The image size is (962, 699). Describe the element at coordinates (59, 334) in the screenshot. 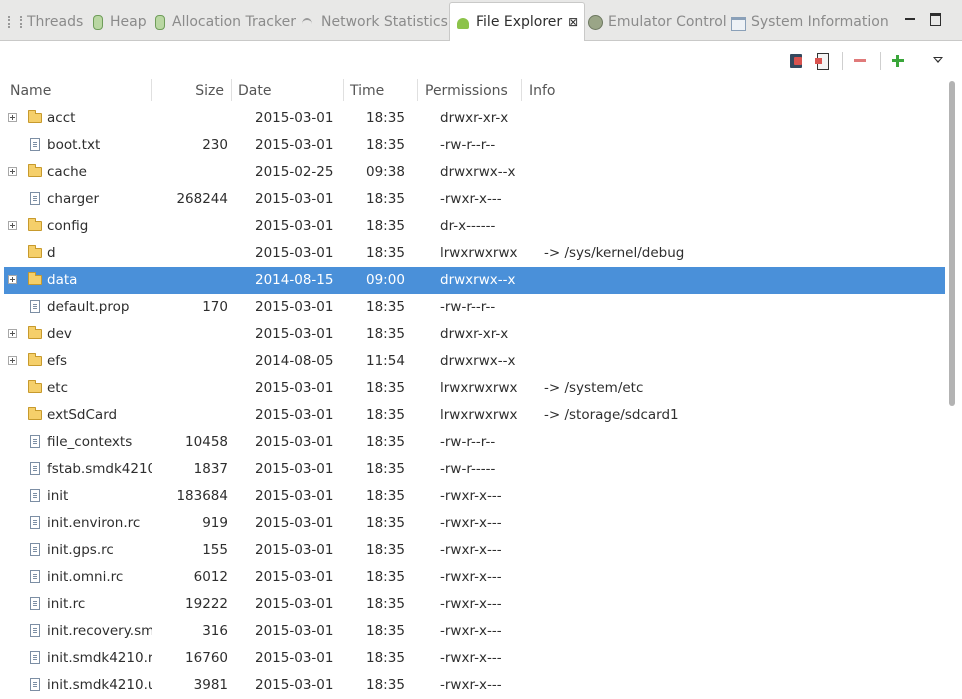

I see `cell-name: dev` at that location.